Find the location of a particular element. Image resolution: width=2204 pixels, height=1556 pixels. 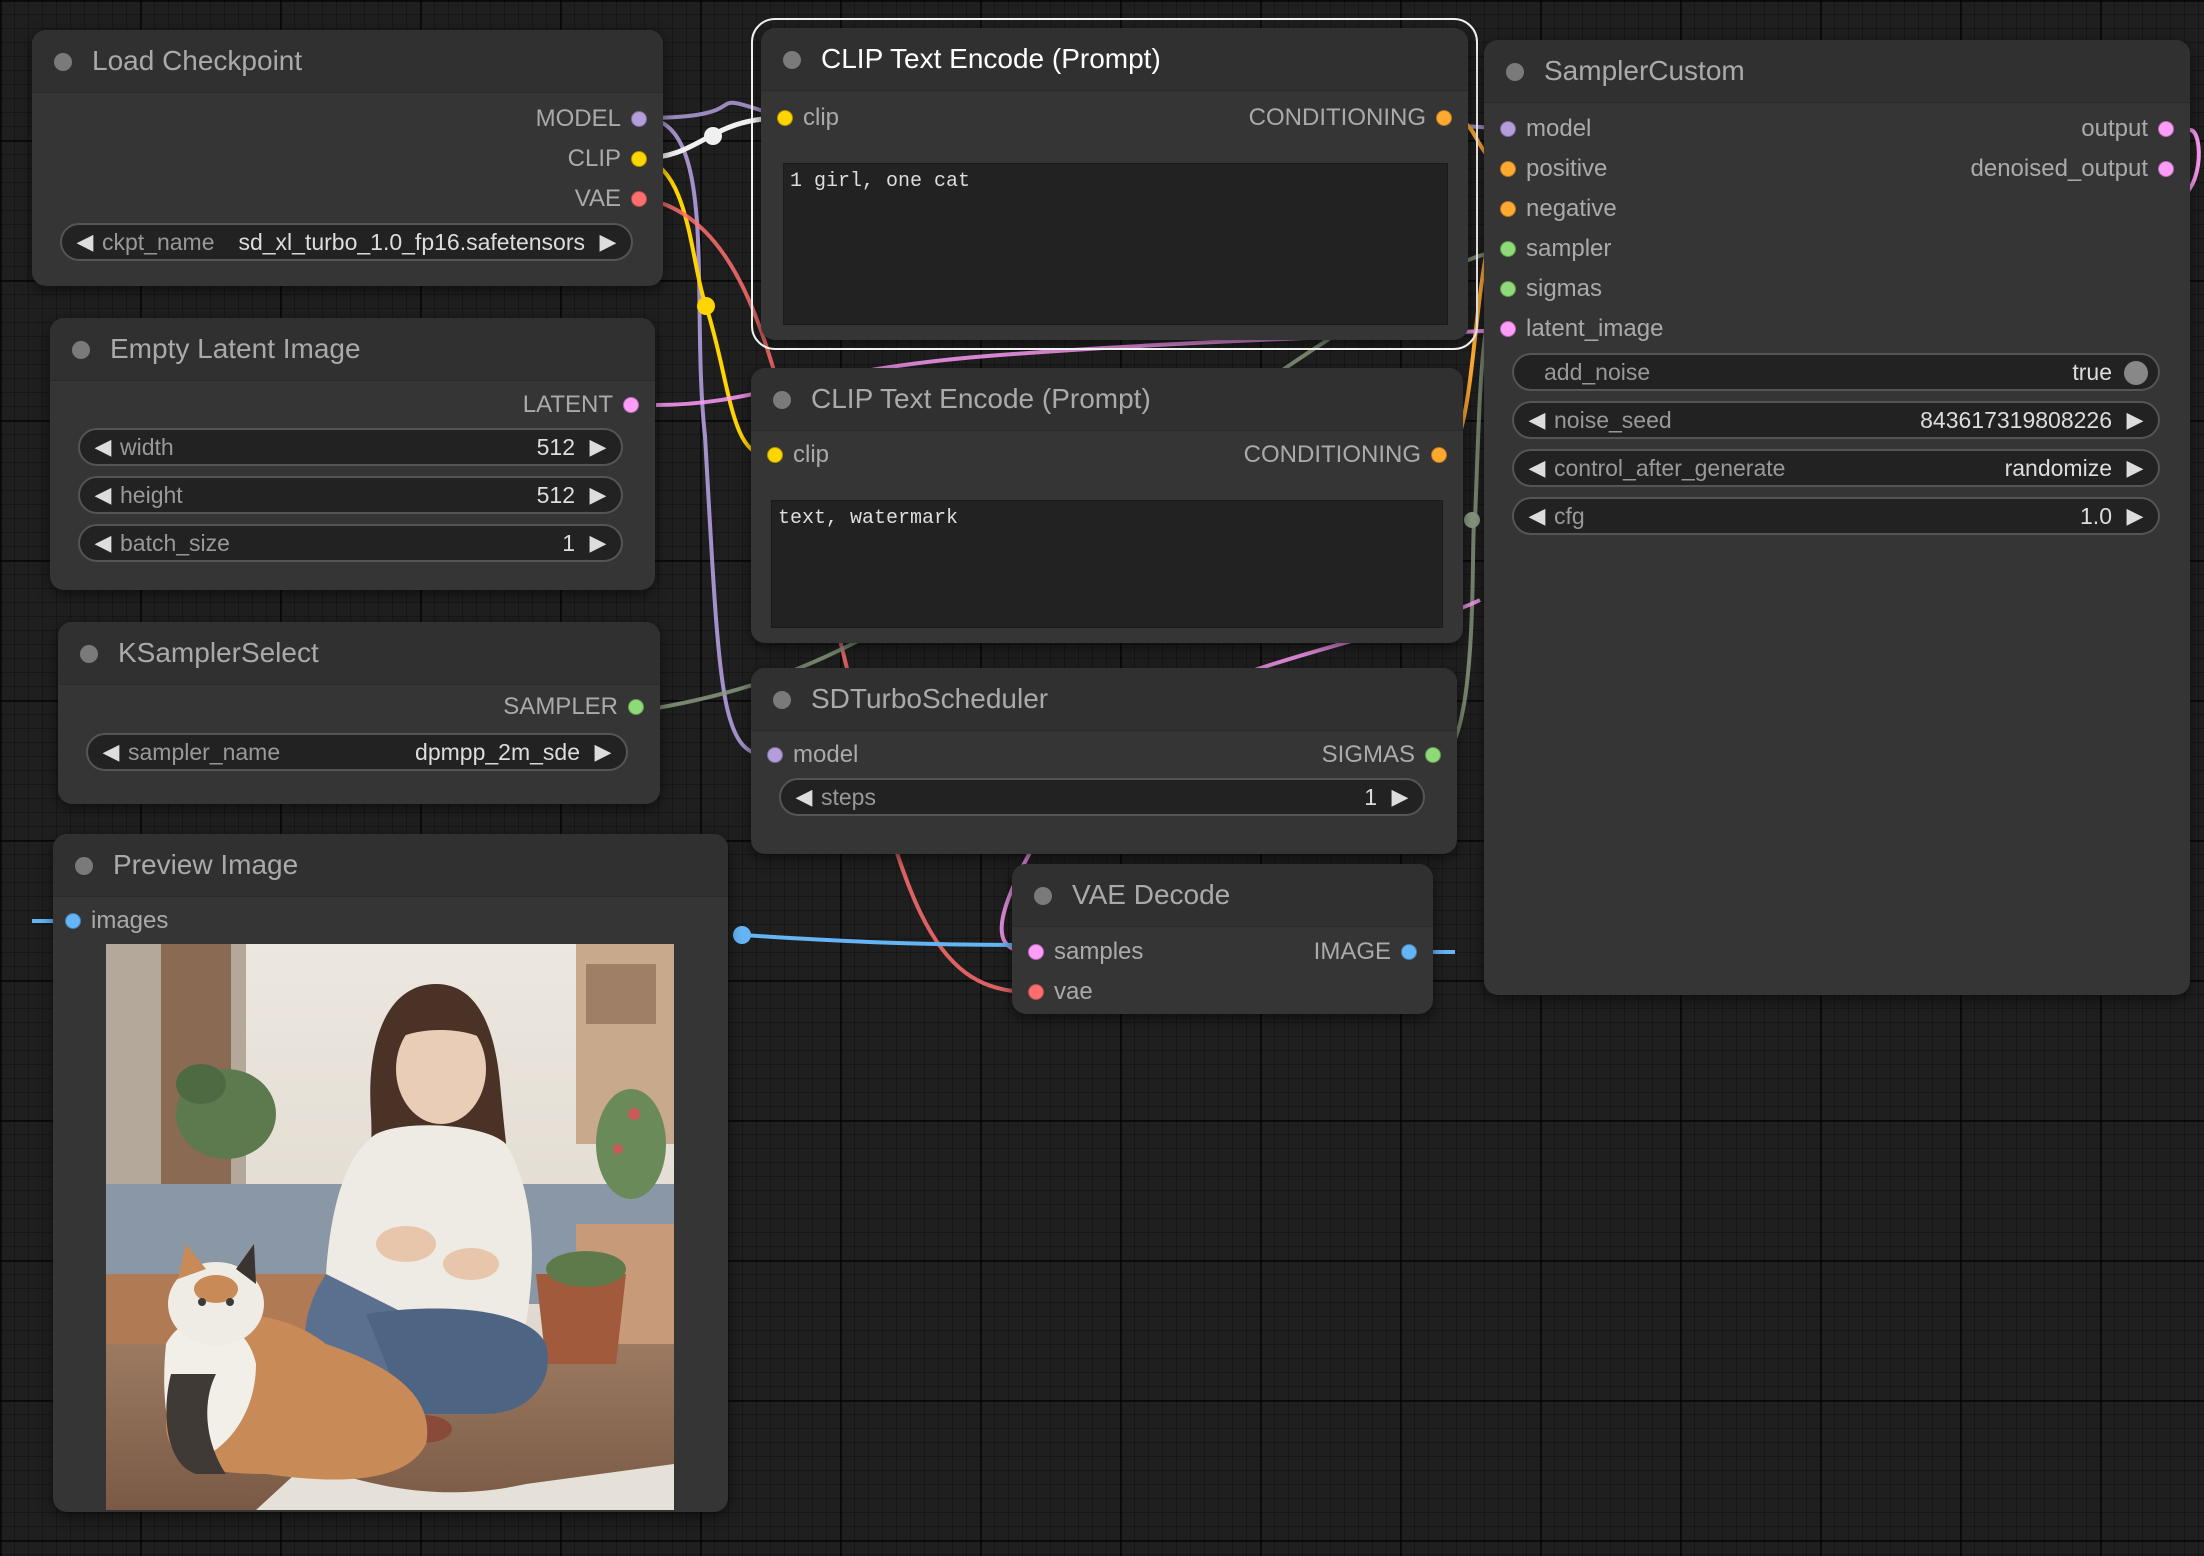

node-header: CLIP Text Encode (Prompt) is located at coordinates (1107, 399).